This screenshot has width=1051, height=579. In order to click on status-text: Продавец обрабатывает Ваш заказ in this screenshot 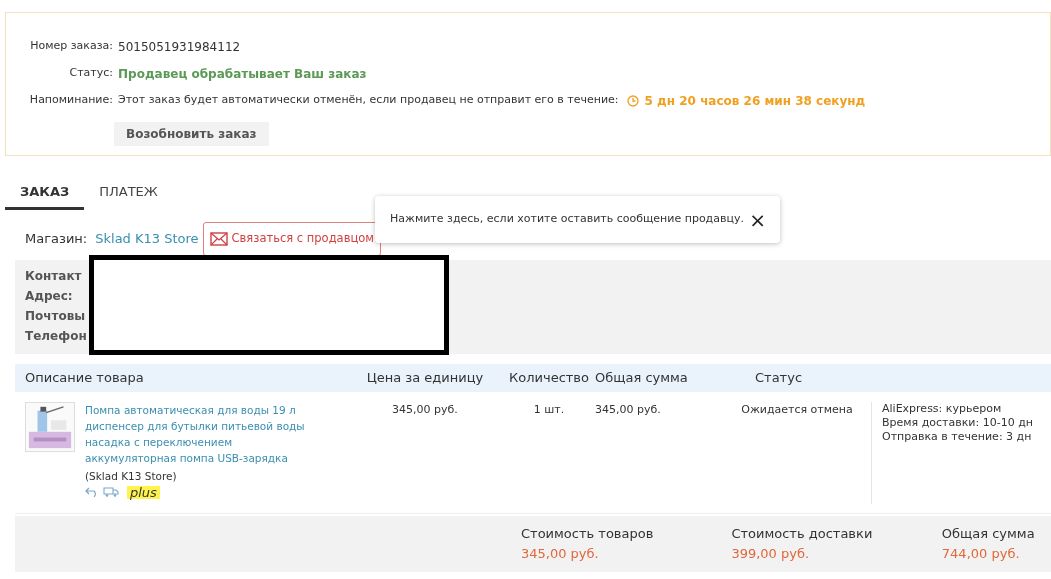, I will do `click(242, 74)`.